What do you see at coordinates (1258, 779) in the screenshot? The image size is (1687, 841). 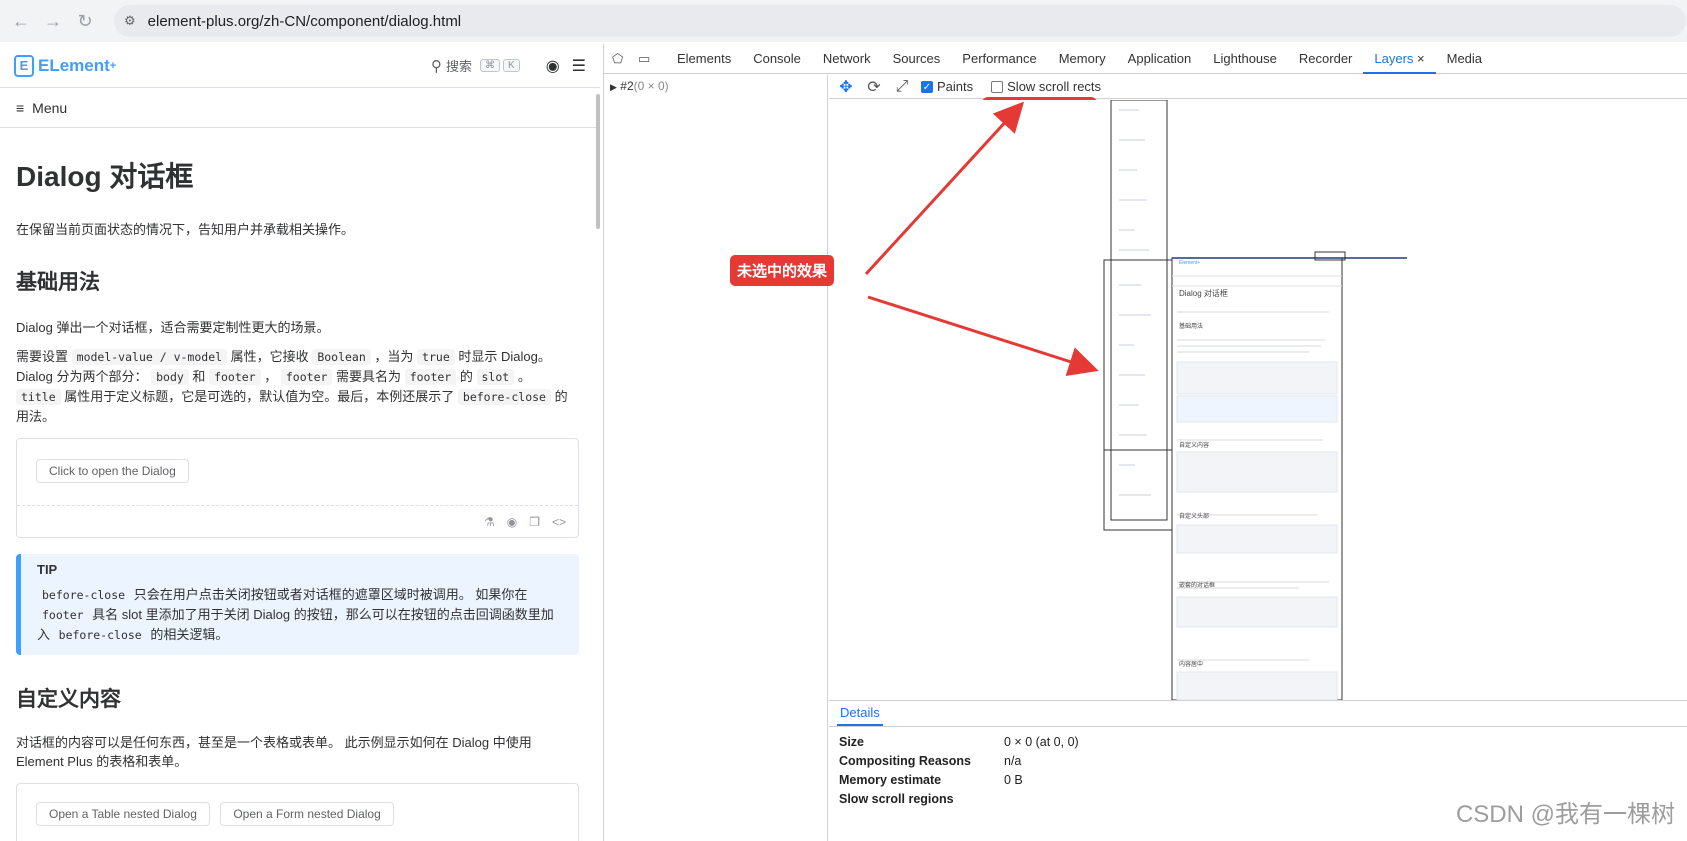 I see `details-row: Memory estimate 0 B` at bounding box center [1258, 779].